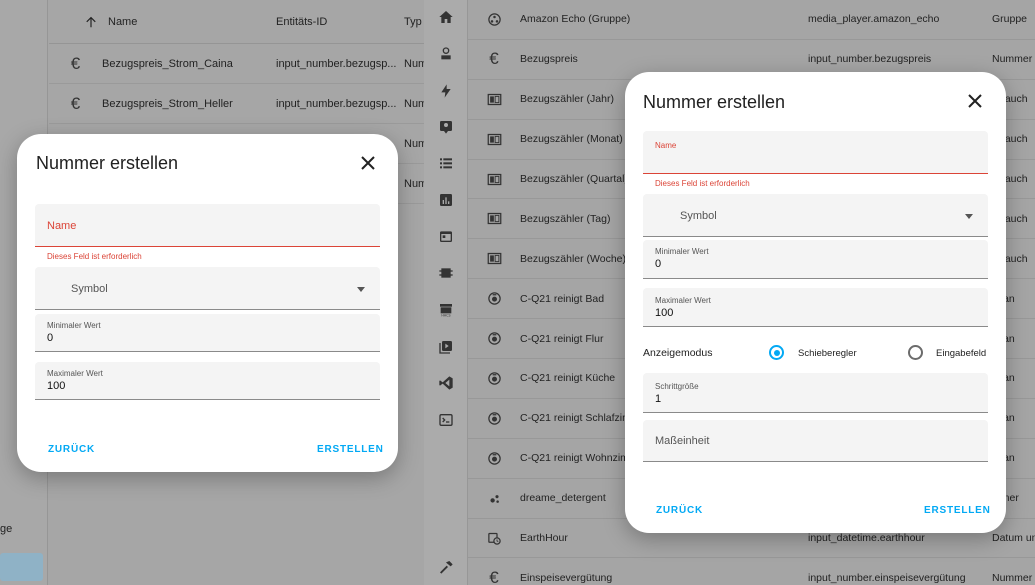 The height and width of the screenshot is (585, 1035). What do you see at coordinates (446, 383) in the screenshot?
I see `vscode-icon` at bounding box center [446, 383].